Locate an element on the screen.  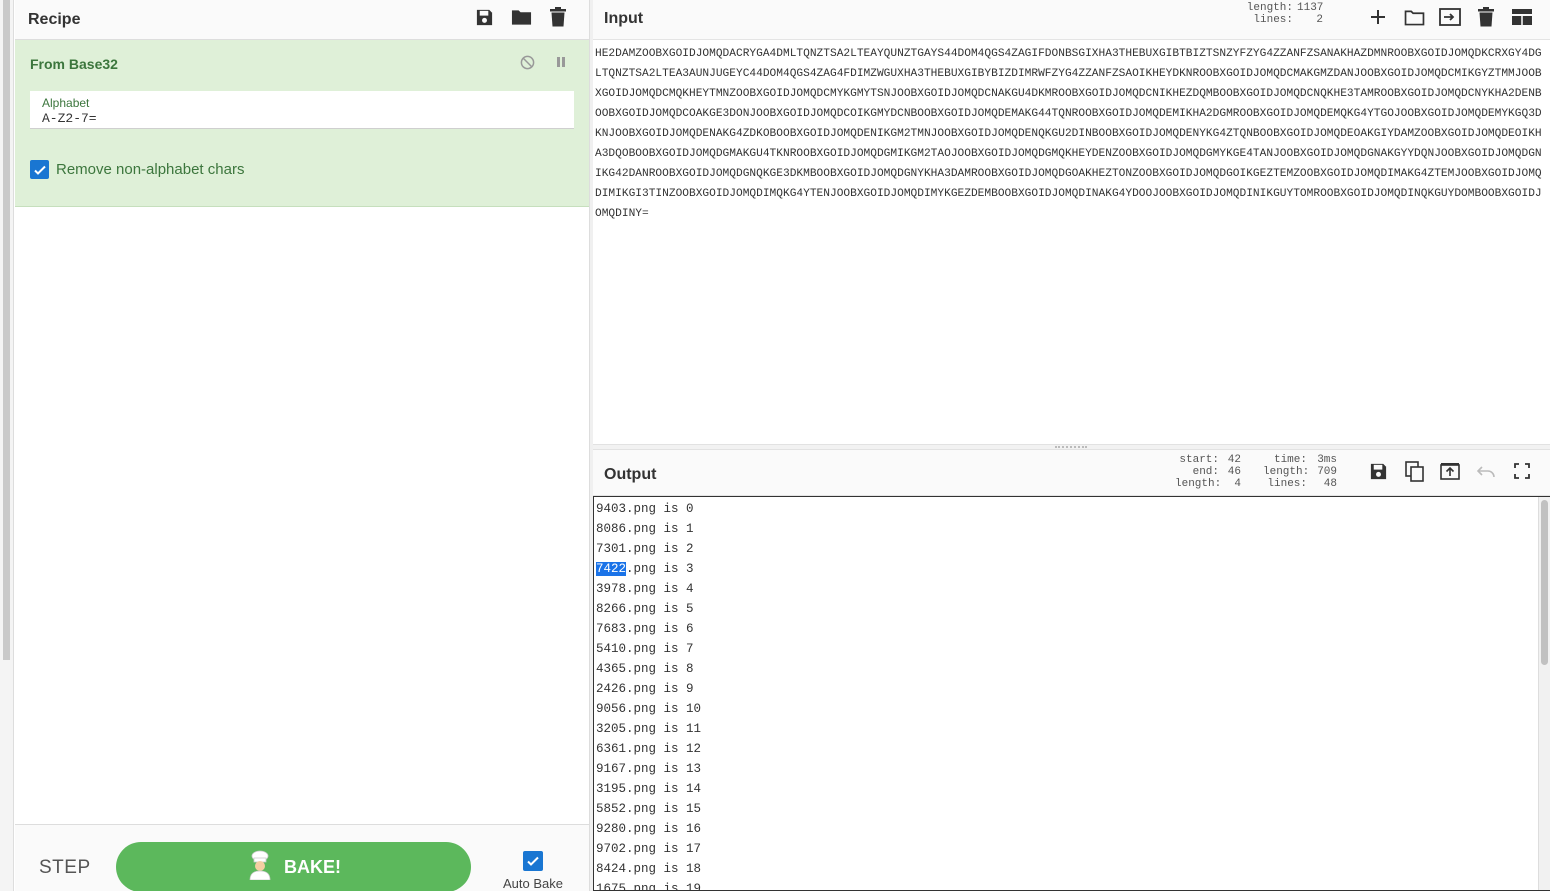
open-folder-icon is located at coordinates (1414, 17).